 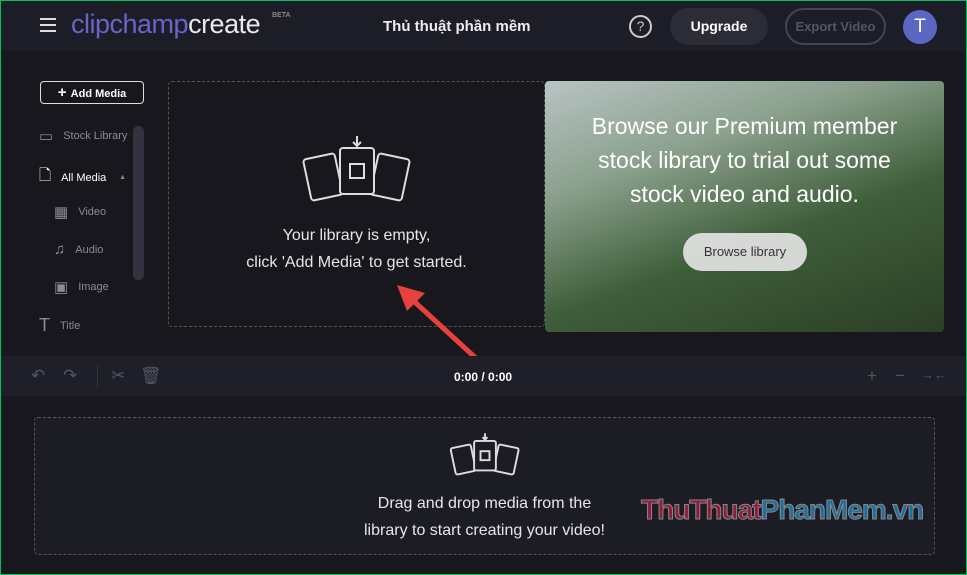 What do you see at coordinates (356, 262) in the screenshot?
I see `empty-library-line2: click 'Add Media' to get started.` at bounding box center [356, 262].